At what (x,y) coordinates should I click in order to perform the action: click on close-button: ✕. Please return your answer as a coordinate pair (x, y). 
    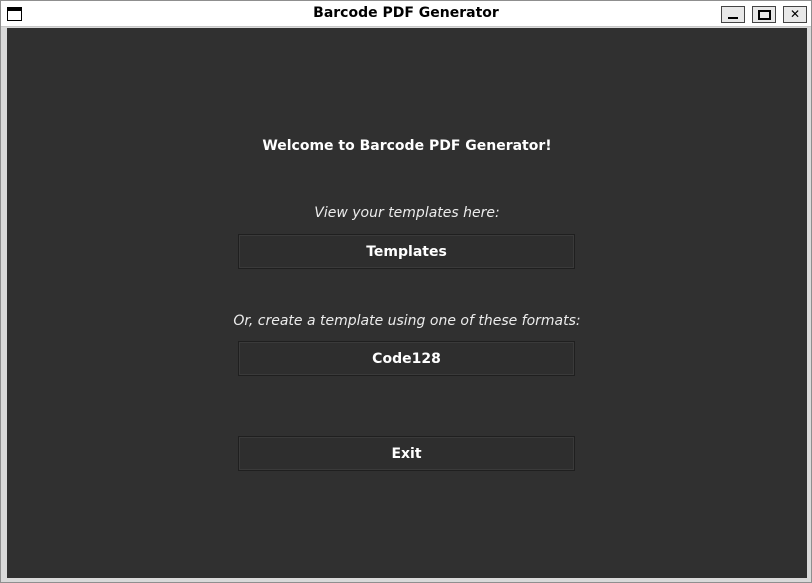
    Looking at the image, I should click on (795, 14).